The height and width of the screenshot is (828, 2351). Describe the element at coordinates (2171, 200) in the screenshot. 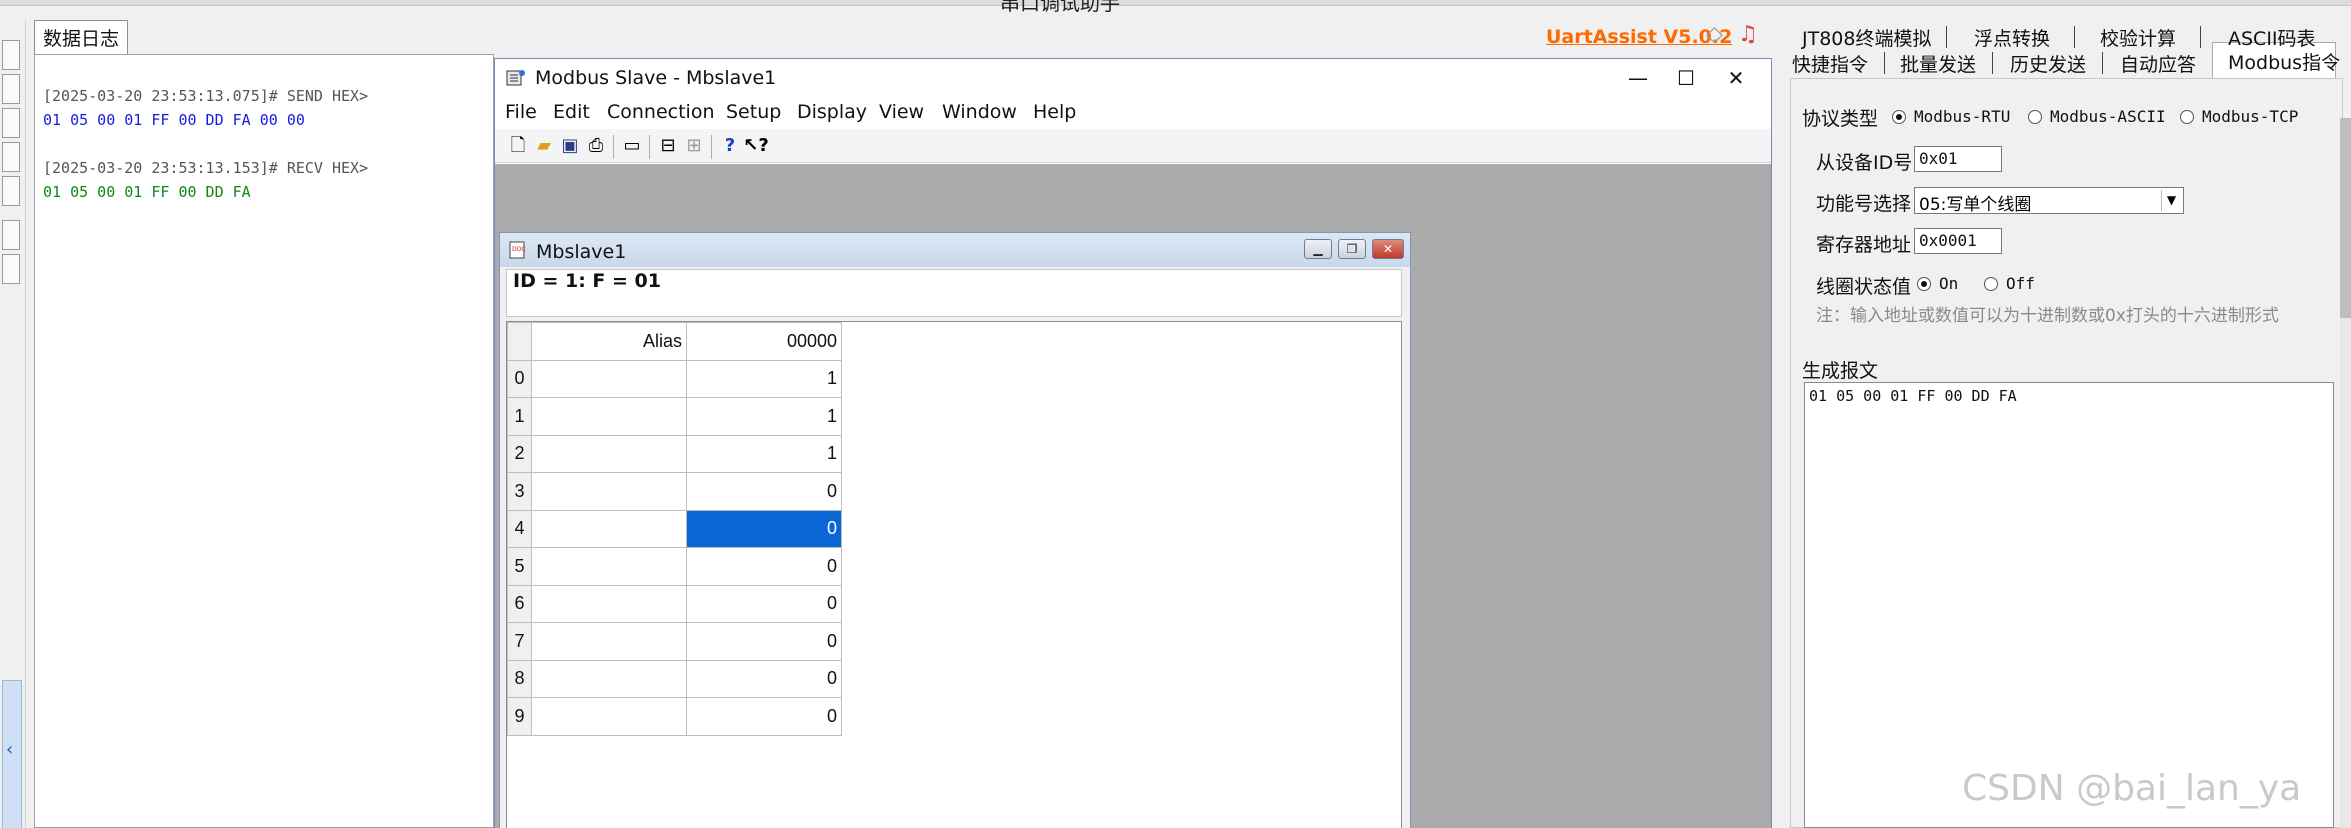

I see `chevron-down-icon: ▼` at that location.